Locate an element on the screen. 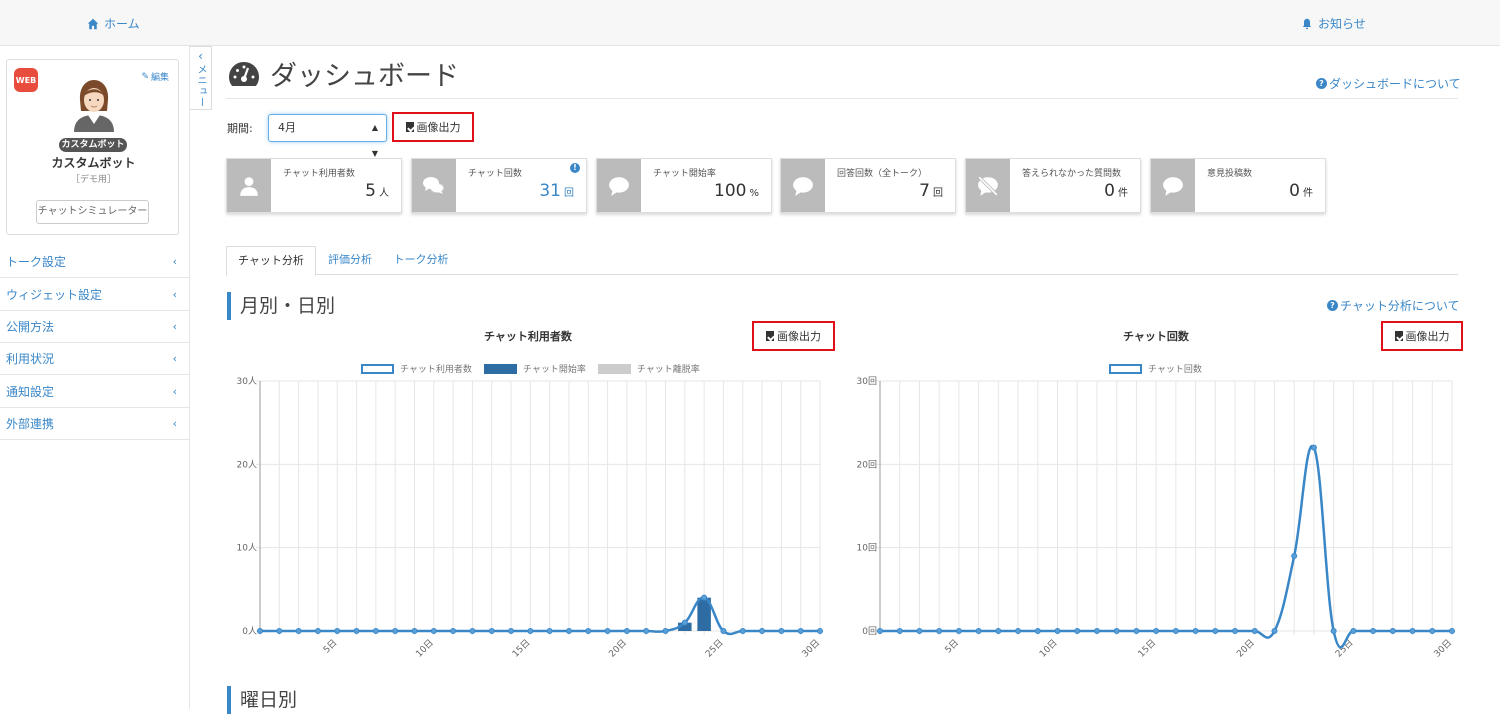  sidebar-item-usage-status: 利用状況 ‹ is located at coordinates (94, 359).